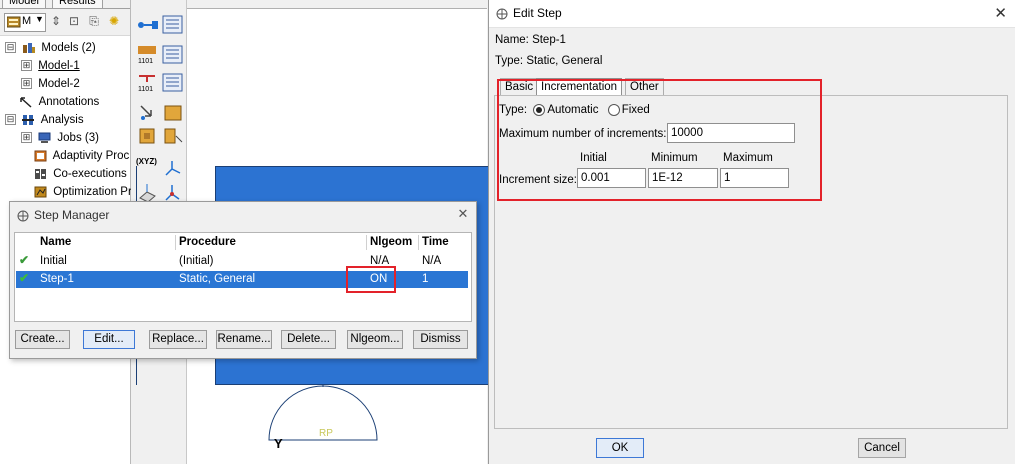  Describe the element at coordinates (40, 173) in the screenshot. I see `co-execution-icon` at that location.